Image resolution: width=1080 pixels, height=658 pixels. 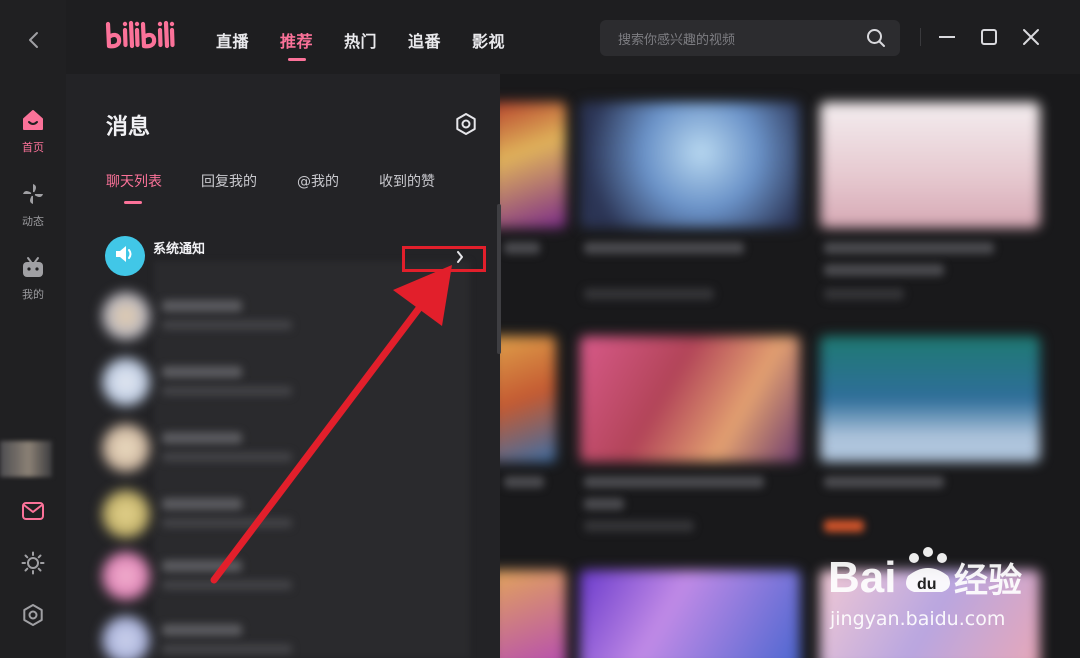 I want to click on sidebar-item-label: 我的, so click(x=33, y=294).